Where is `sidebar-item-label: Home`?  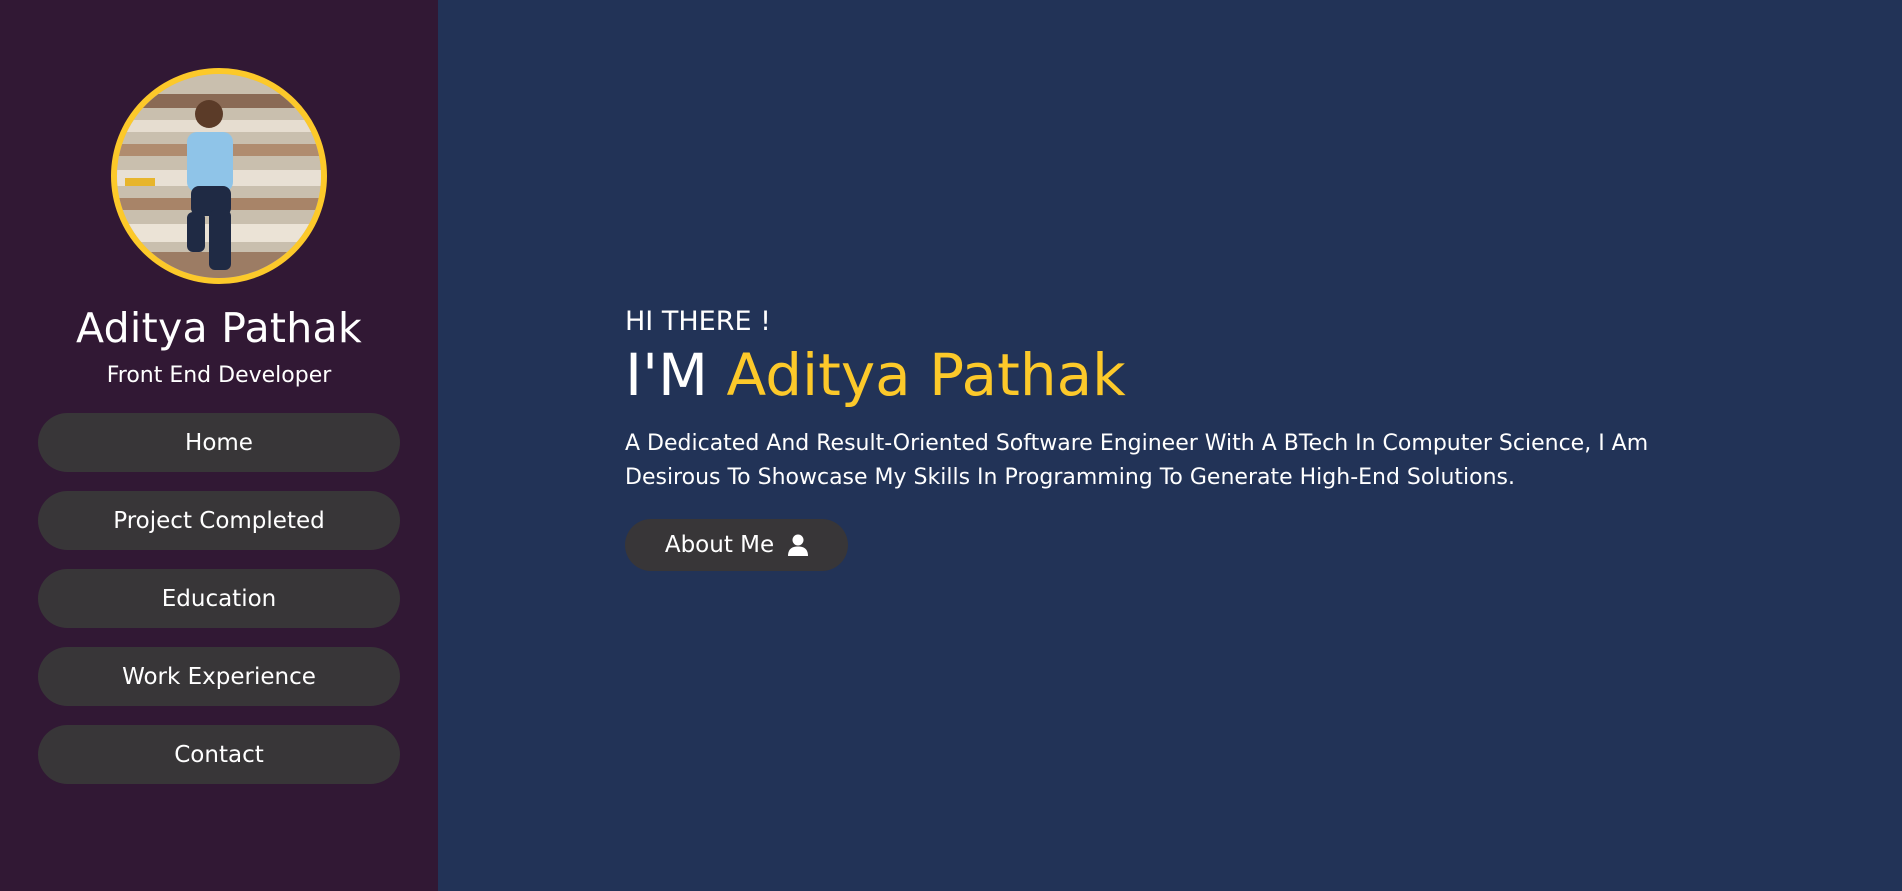 sidebar-item-label: Home is located at coordinates (219, 442).